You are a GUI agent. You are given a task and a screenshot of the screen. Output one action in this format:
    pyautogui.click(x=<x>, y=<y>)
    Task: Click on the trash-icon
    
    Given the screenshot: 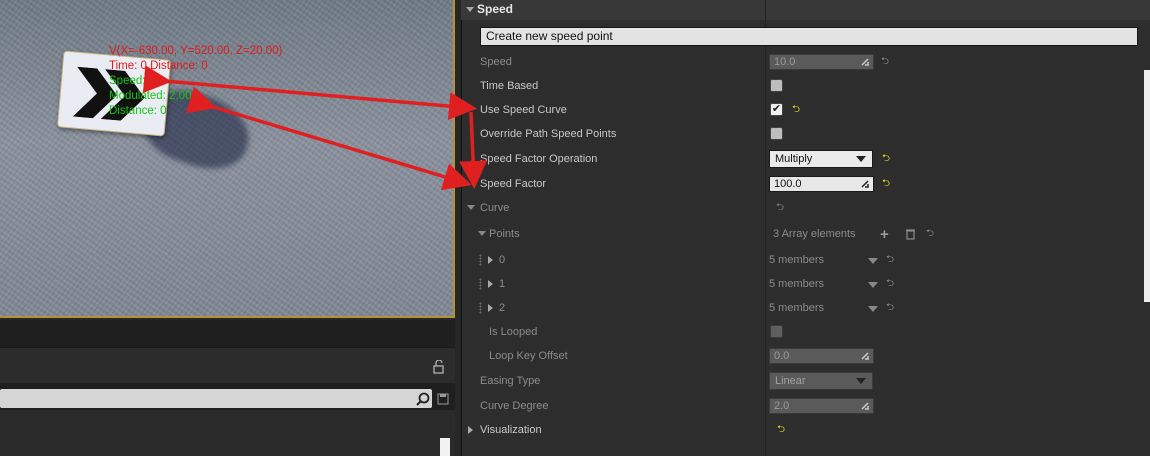 What is the action you would take?
    pyautogui.click(x=910, y=234)
    